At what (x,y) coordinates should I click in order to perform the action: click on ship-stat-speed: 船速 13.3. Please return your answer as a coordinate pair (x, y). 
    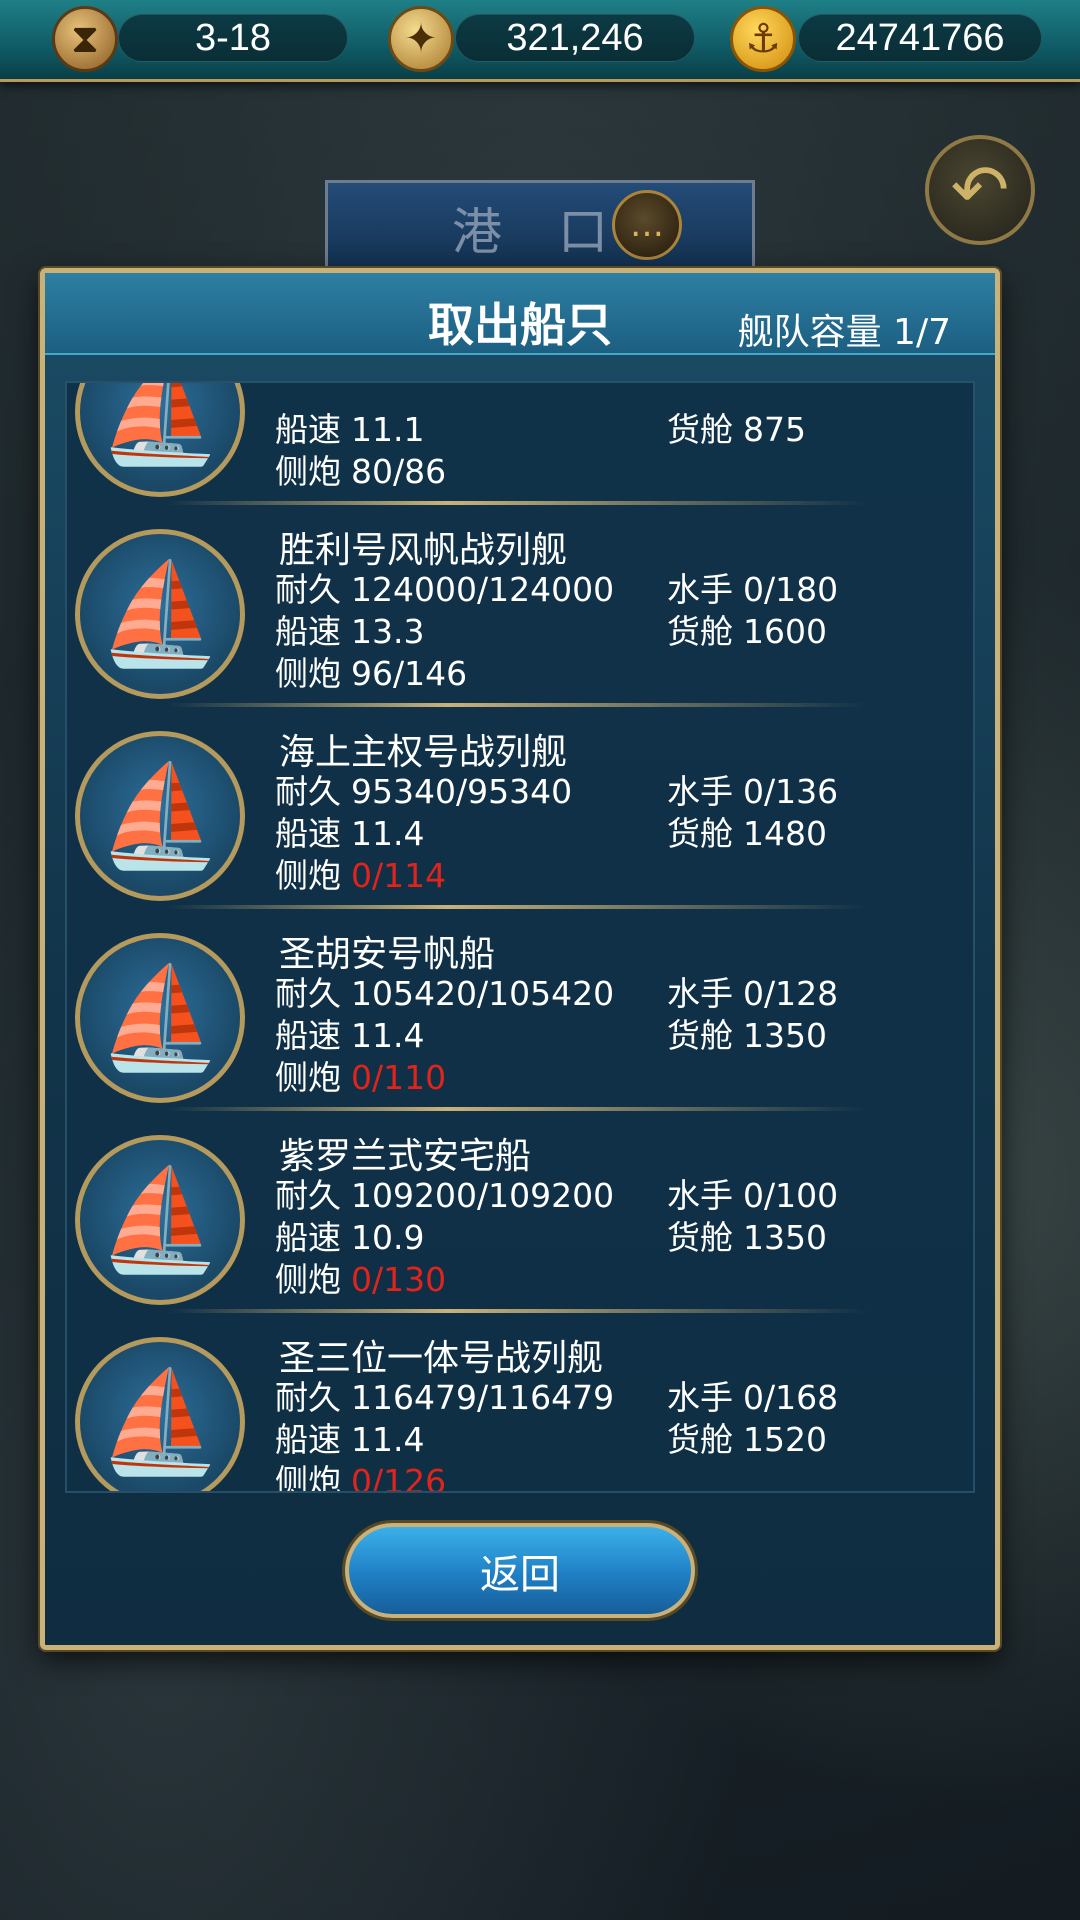
    Looking at the image, I should click on (349, 629).